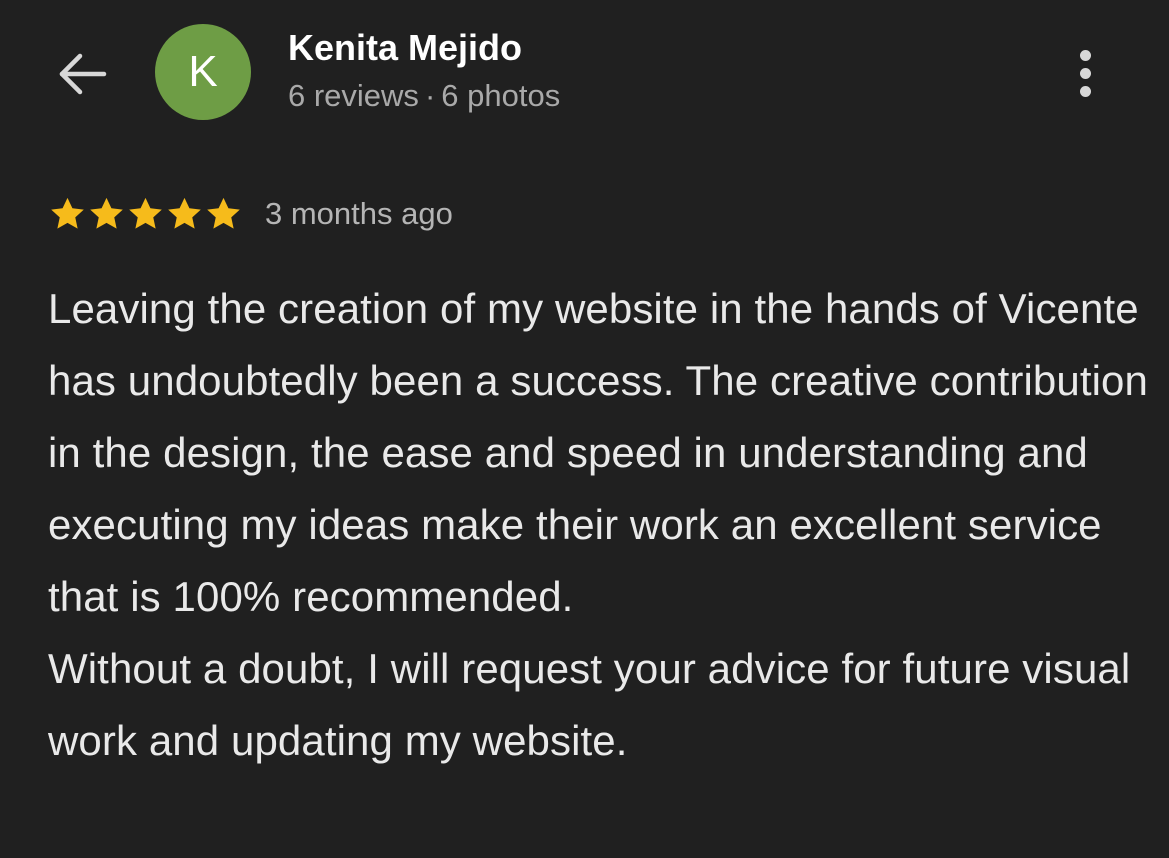 The image size is (1169, 858). I want to click on rating-row: 3 months ago, so click(250, 214).